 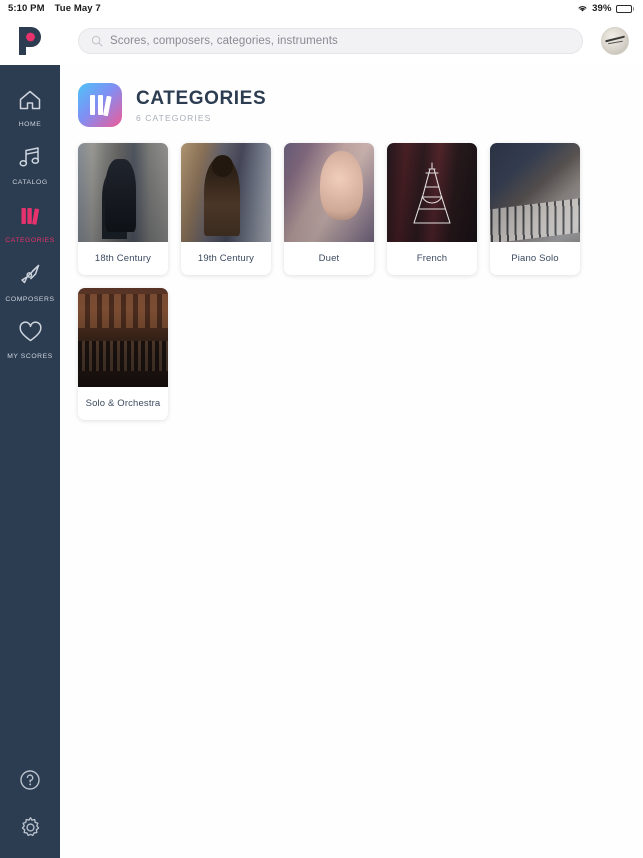 What do you see at coordinates (77, 8) in the screenshot?
I see `status-date: Tue May 7` at bounding box center [77, 8].